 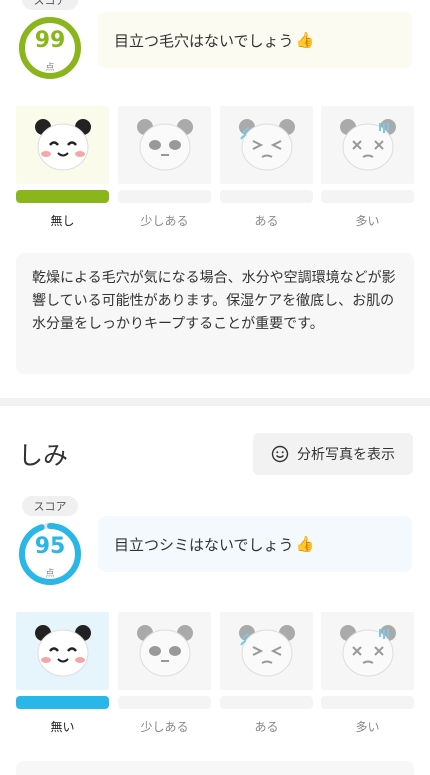 What do you see at coordinates (43, 455) in the screenshot?
I see `section-title: しみ` at bounding box center [43, 455].